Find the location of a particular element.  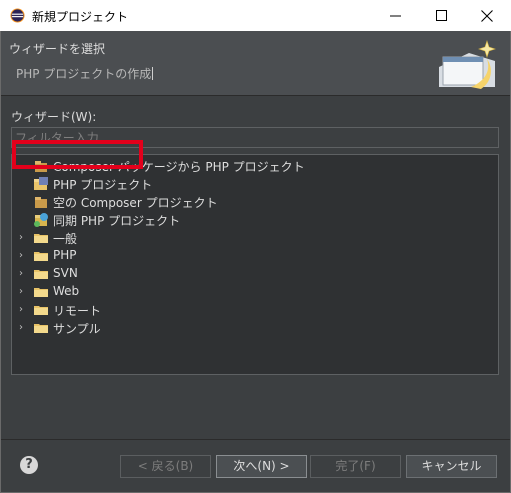

finish-button: 完了(F) is located at coordinates (355, 466).